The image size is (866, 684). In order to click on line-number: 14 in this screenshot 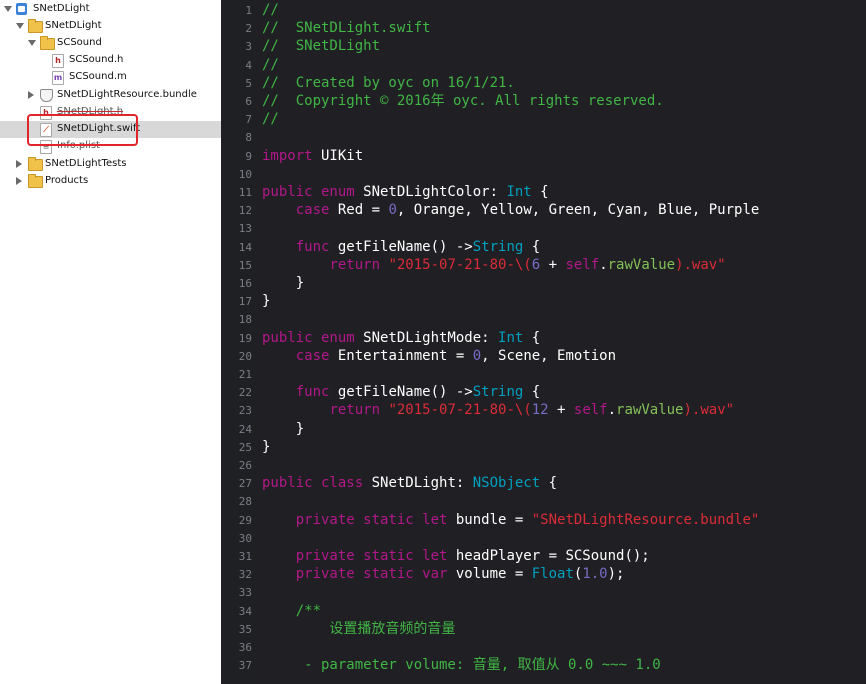, I will do `click(245, 247)`.